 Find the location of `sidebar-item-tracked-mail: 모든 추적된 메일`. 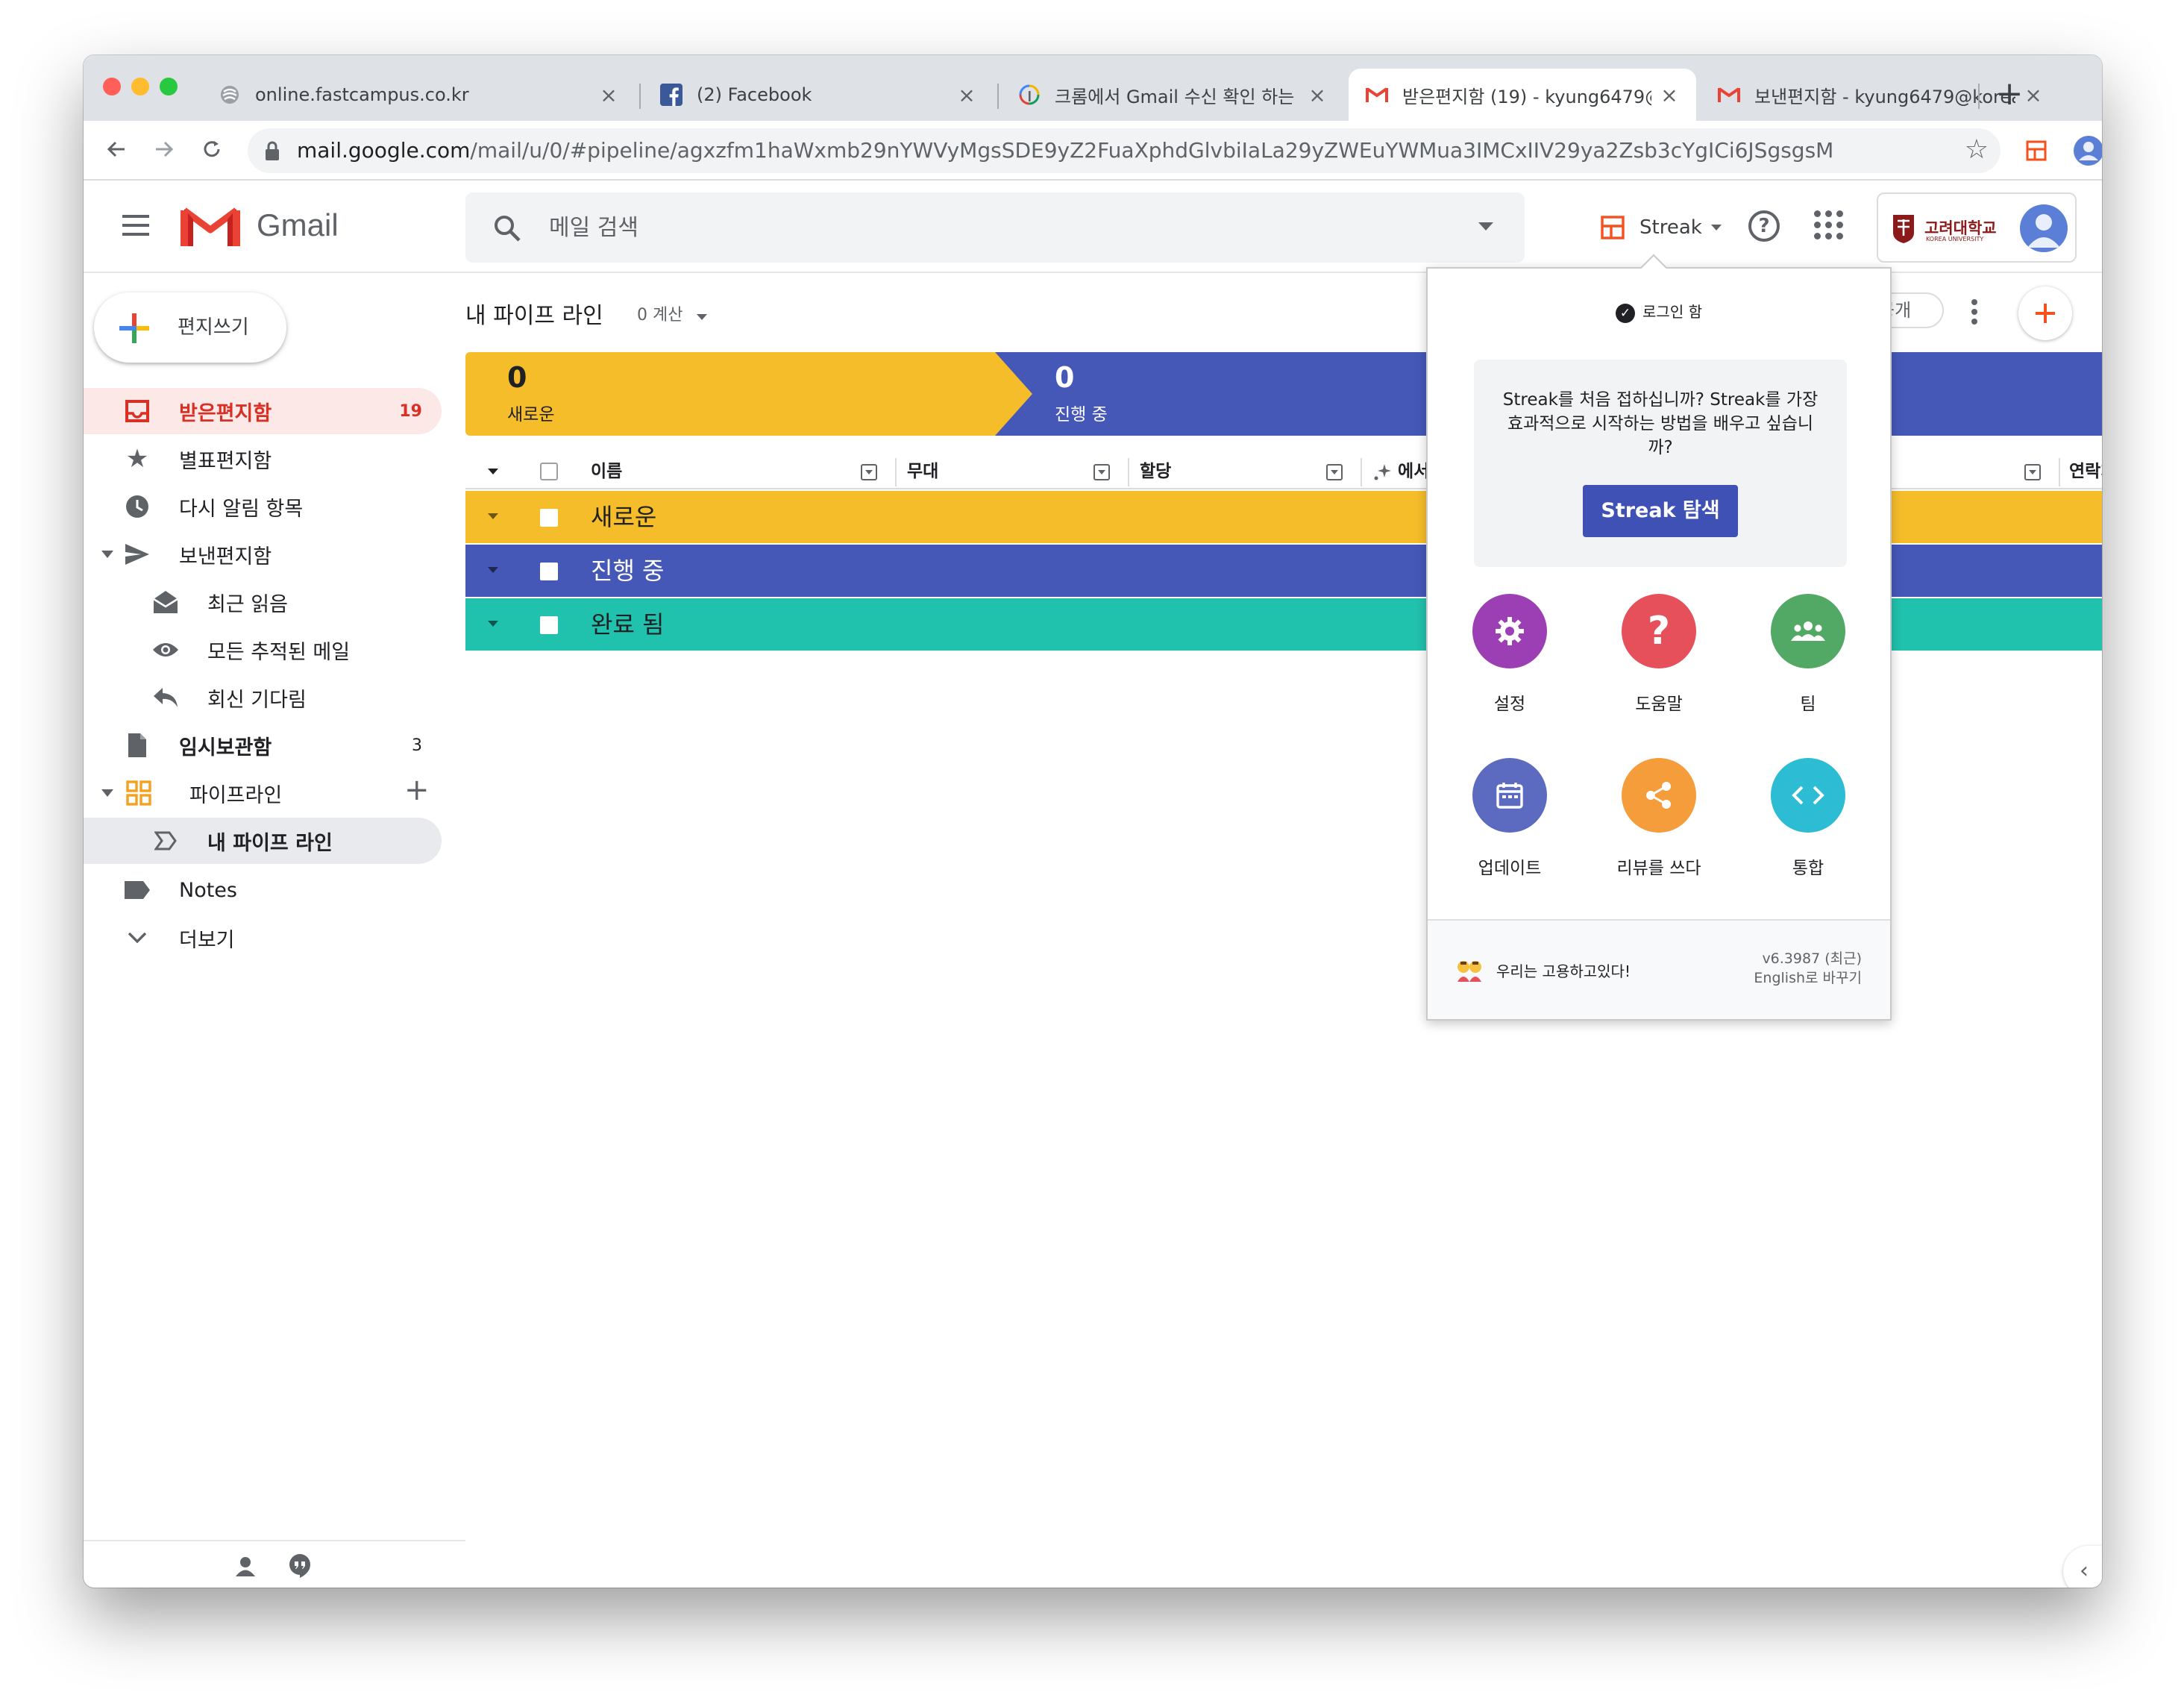

sidebar-item-tracked-mail: 모든 추적된 메일 is located at coordinates (263, 650).